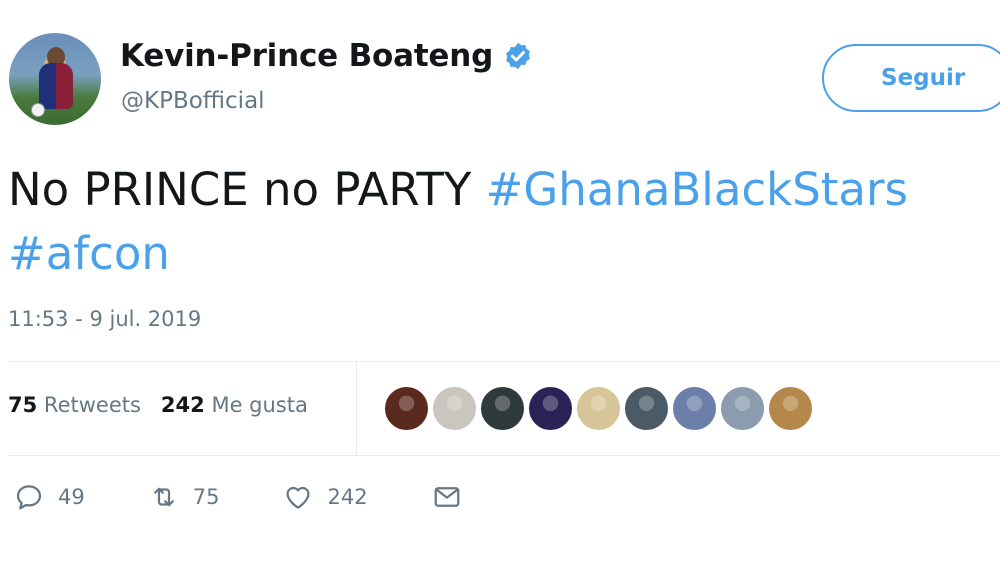 This screenshot has width=1000, height=563. I want to click on avatar, so click(55, 79).